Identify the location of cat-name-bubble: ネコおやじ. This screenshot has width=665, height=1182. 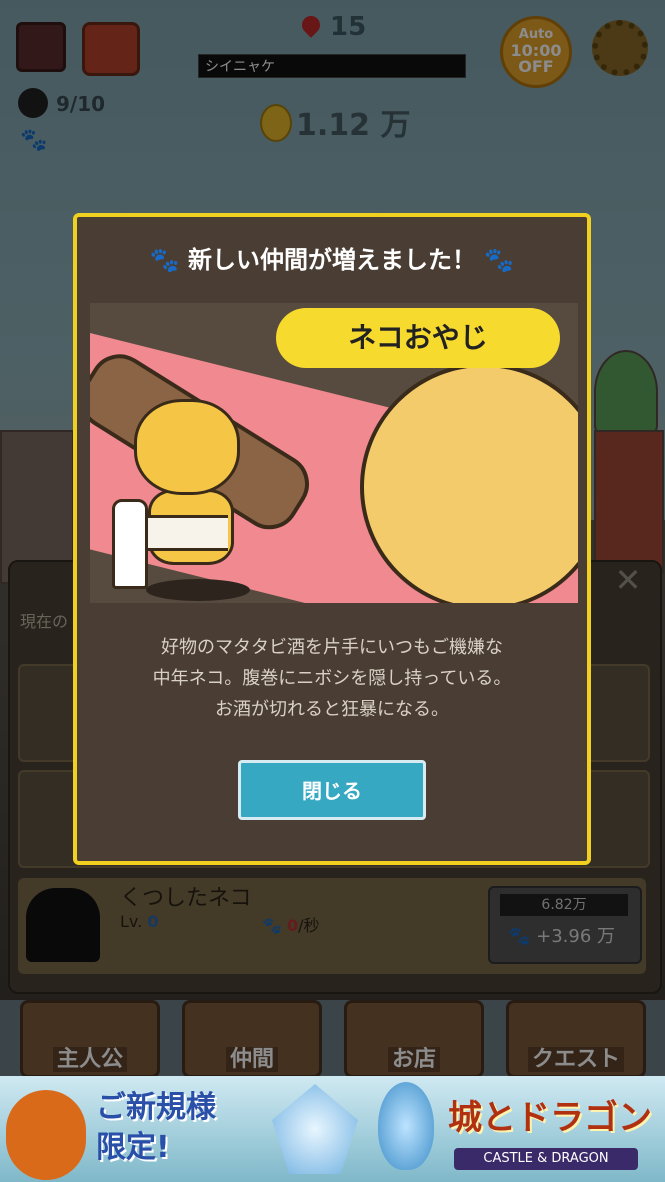
(418, 338).